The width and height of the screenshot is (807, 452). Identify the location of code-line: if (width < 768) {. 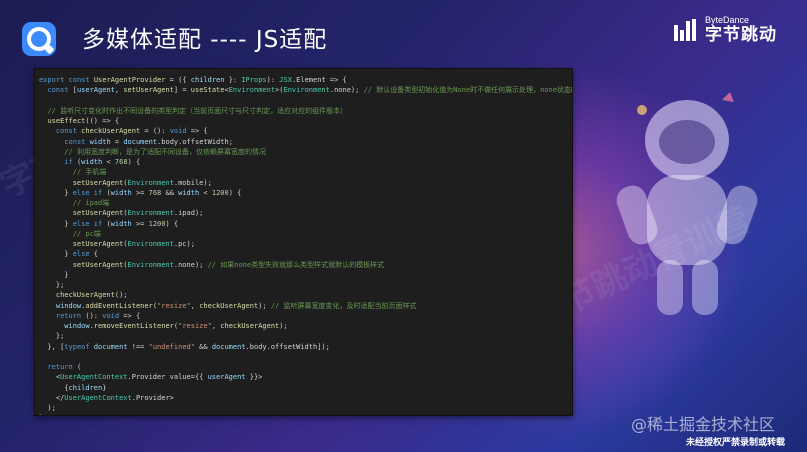
(102, 162).